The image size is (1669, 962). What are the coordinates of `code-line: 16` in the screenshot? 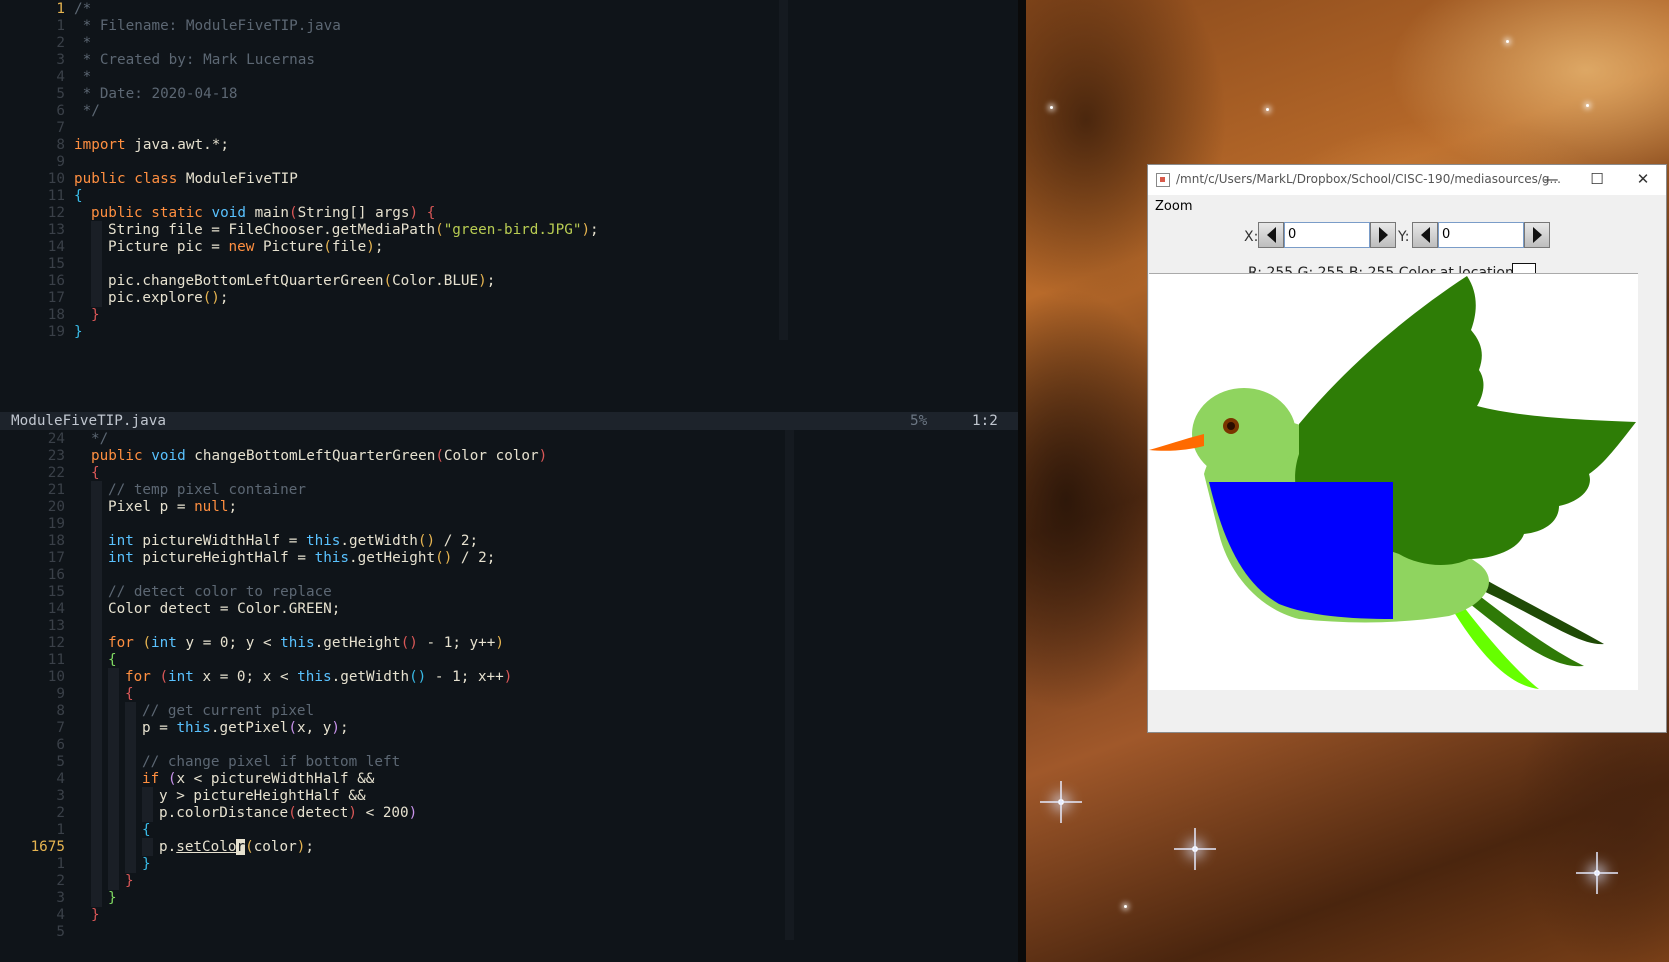 It's located at (509, 575).